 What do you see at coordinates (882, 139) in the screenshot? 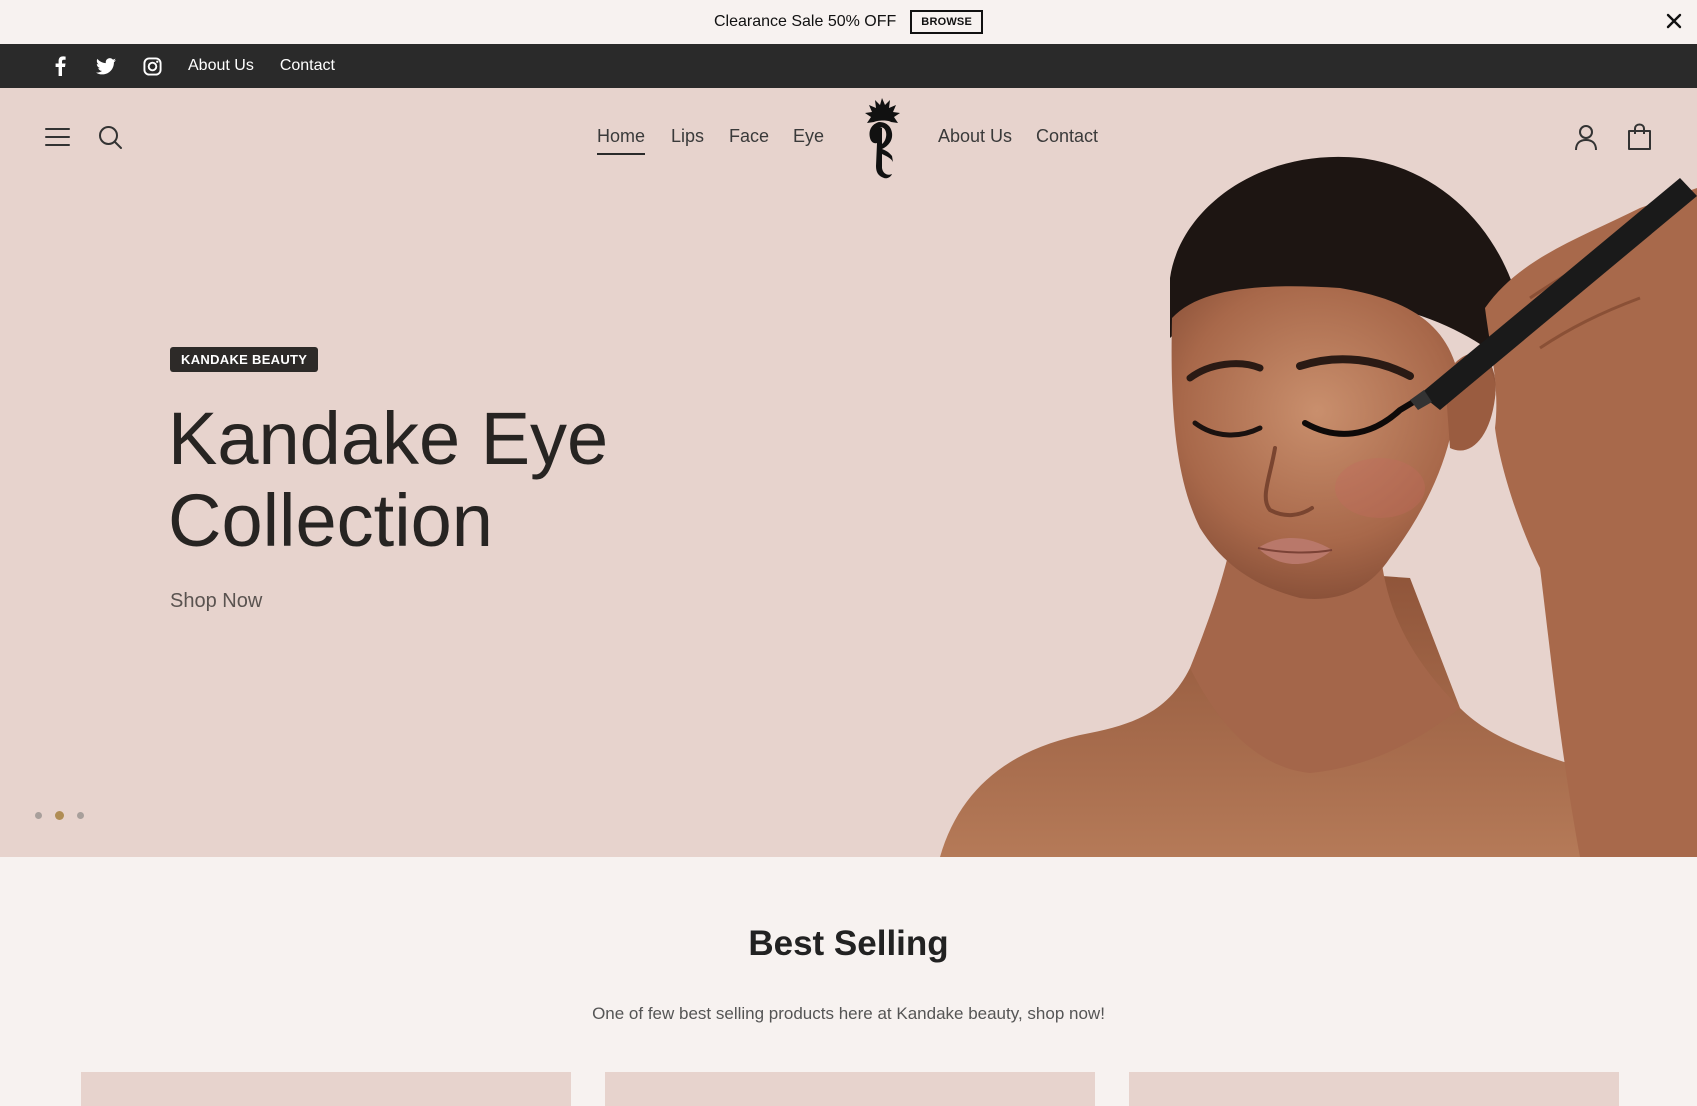
I see `brand-logo` at bounding box center [882, 139].